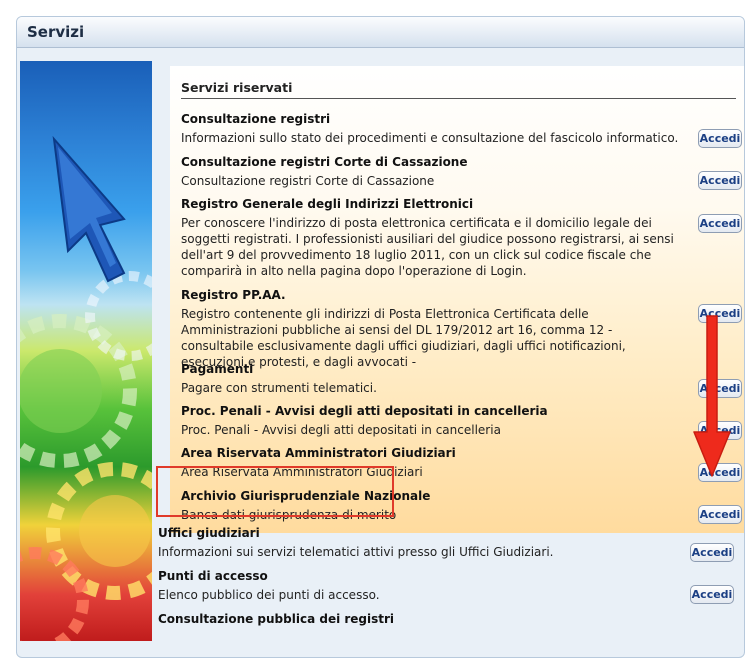 The height and width of the screenshot is (658, 754). What do you see at coordinates (213, 576) in the screenshot?
I see `service-title: Punti di accesso` at bounding box center [213, 576].